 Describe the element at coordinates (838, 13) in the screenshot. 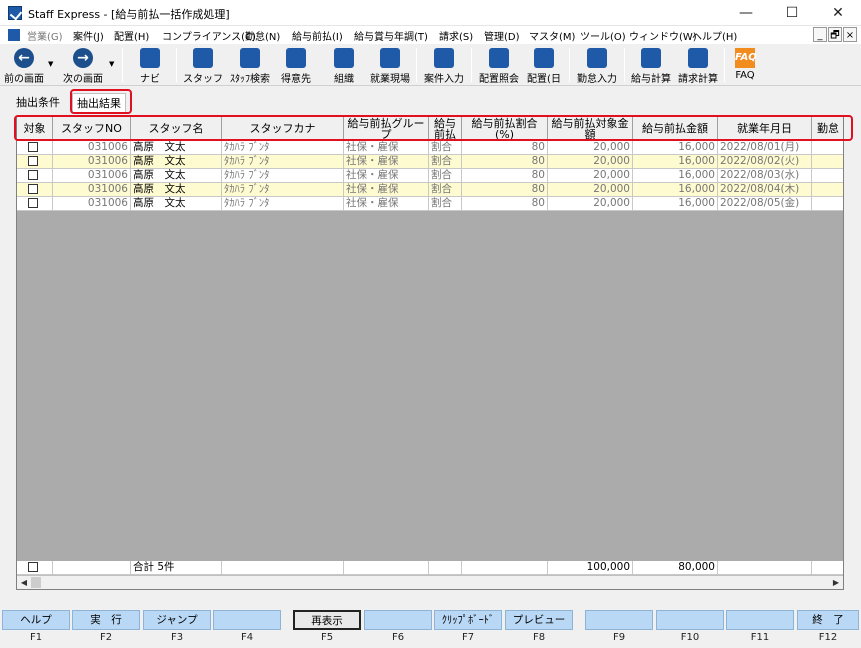

I see `close-button: ✕` at that location.